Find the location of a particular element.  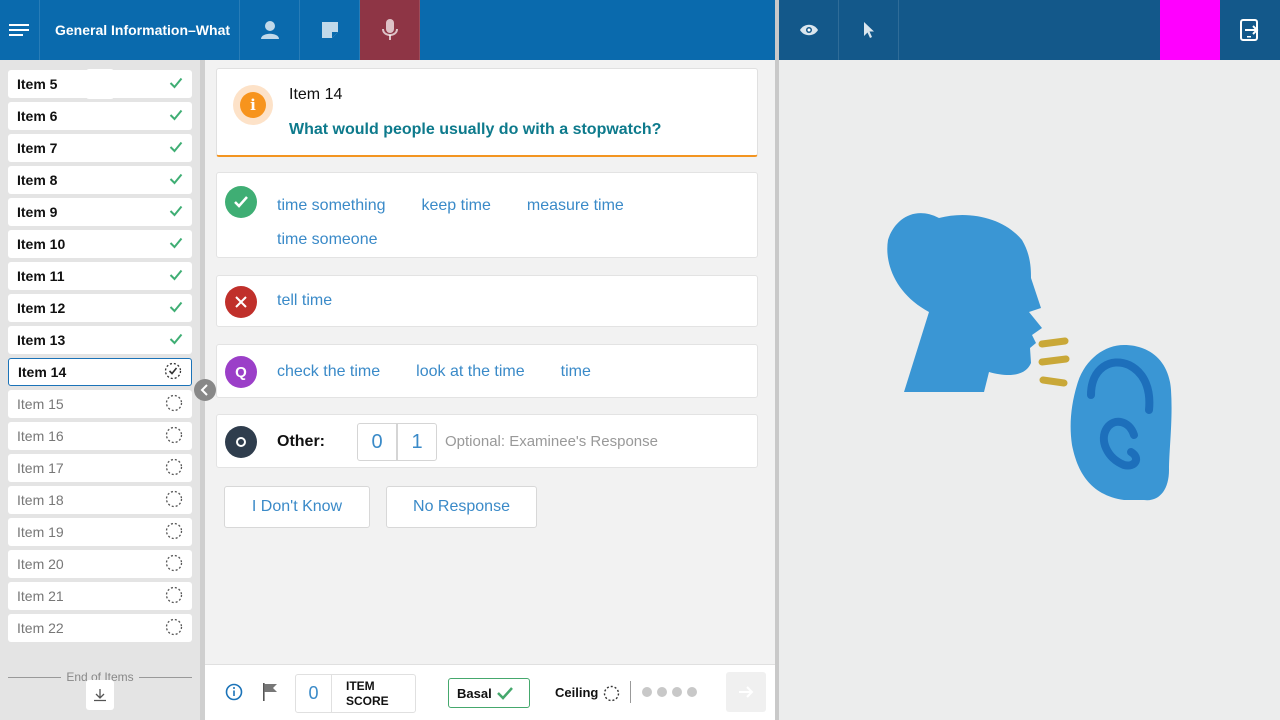

microphone-icon is located at coordinates (389, 29).